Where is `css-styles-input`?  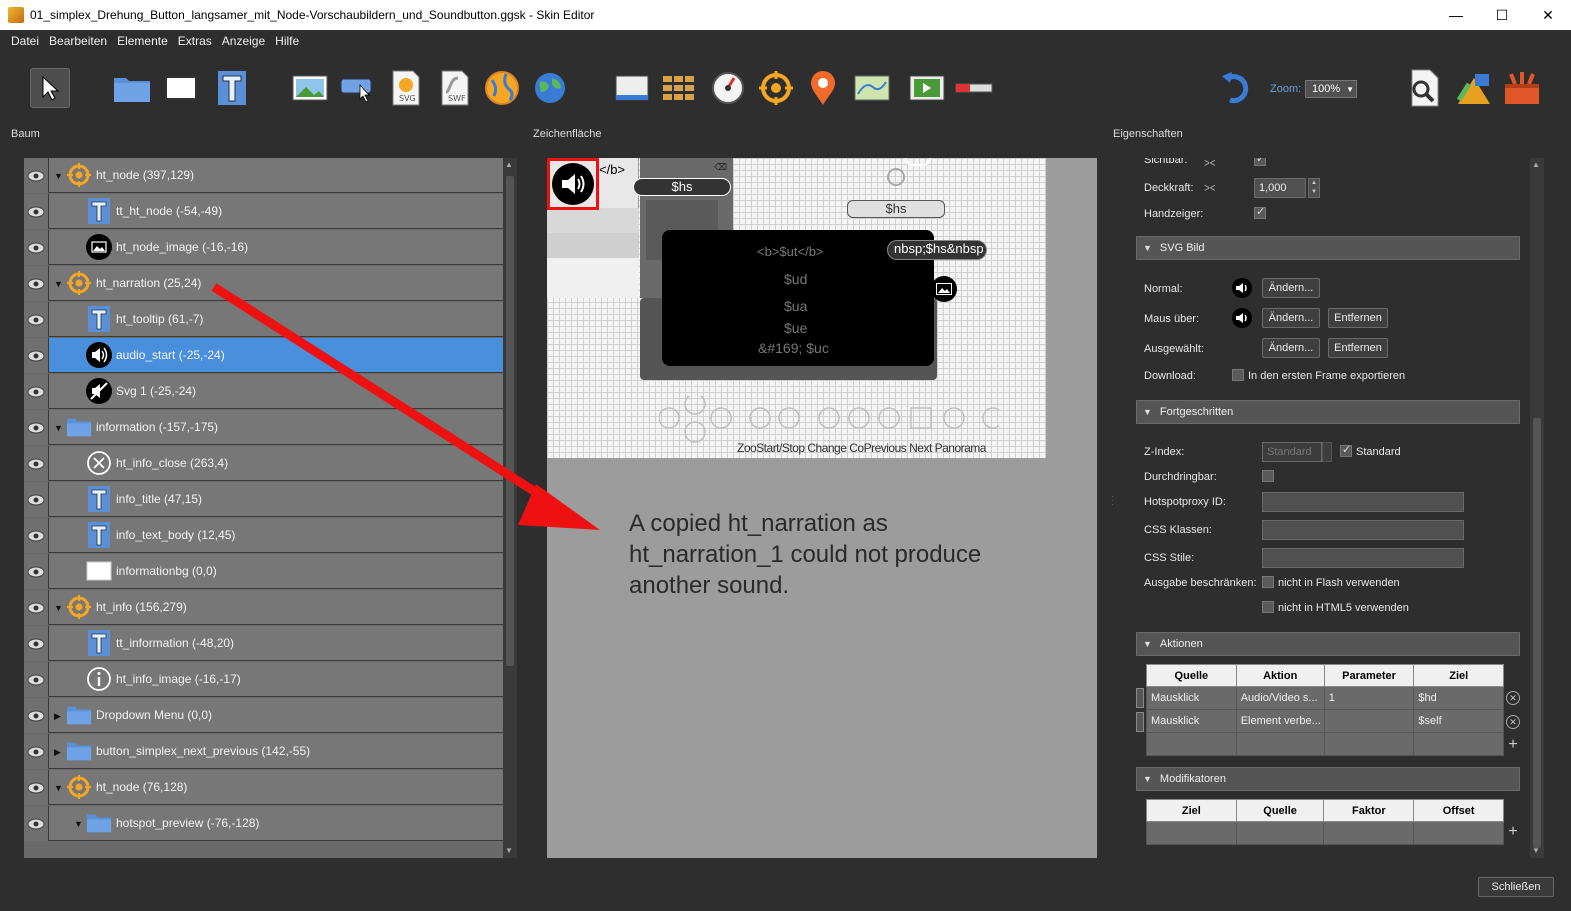
css-styles-input is located at coordinates (1363, 558).